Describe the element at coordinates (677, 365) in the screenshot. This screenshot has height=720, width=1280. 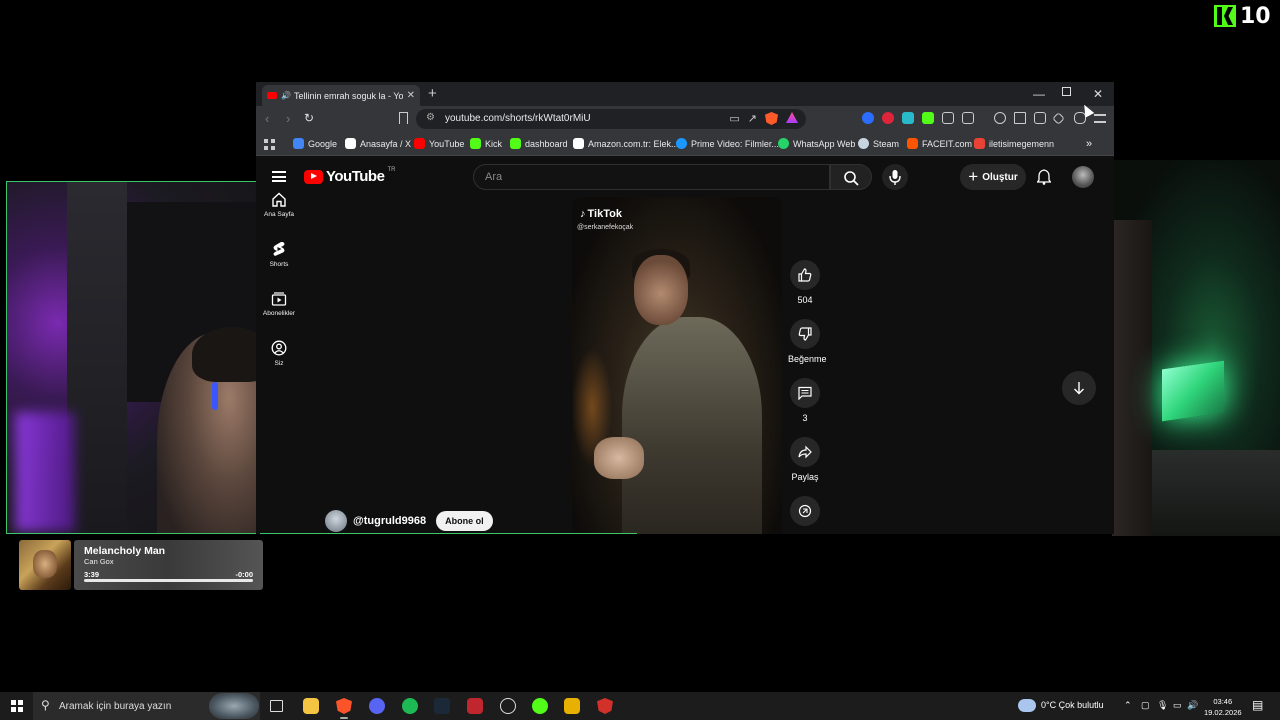
I see `short-video-player: ♪ TikTok @serkanefekoçak` at that location.